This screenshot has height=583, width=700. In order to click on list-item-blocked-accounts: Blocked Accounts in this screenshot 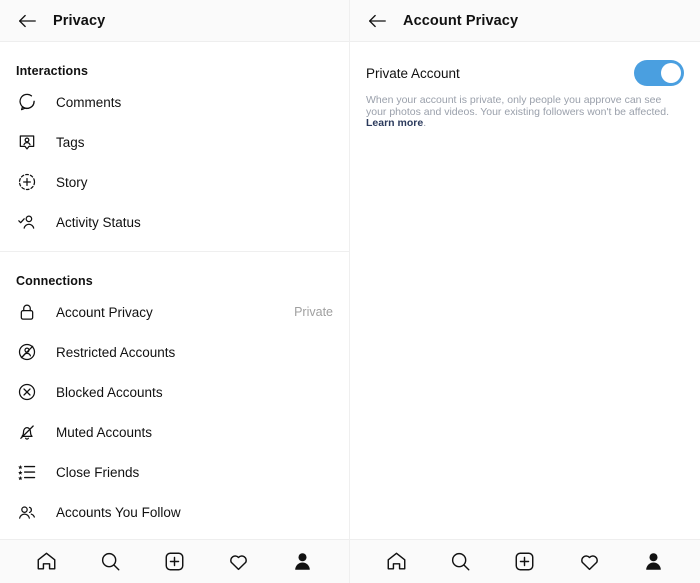, I will do `click(174, 392)`.